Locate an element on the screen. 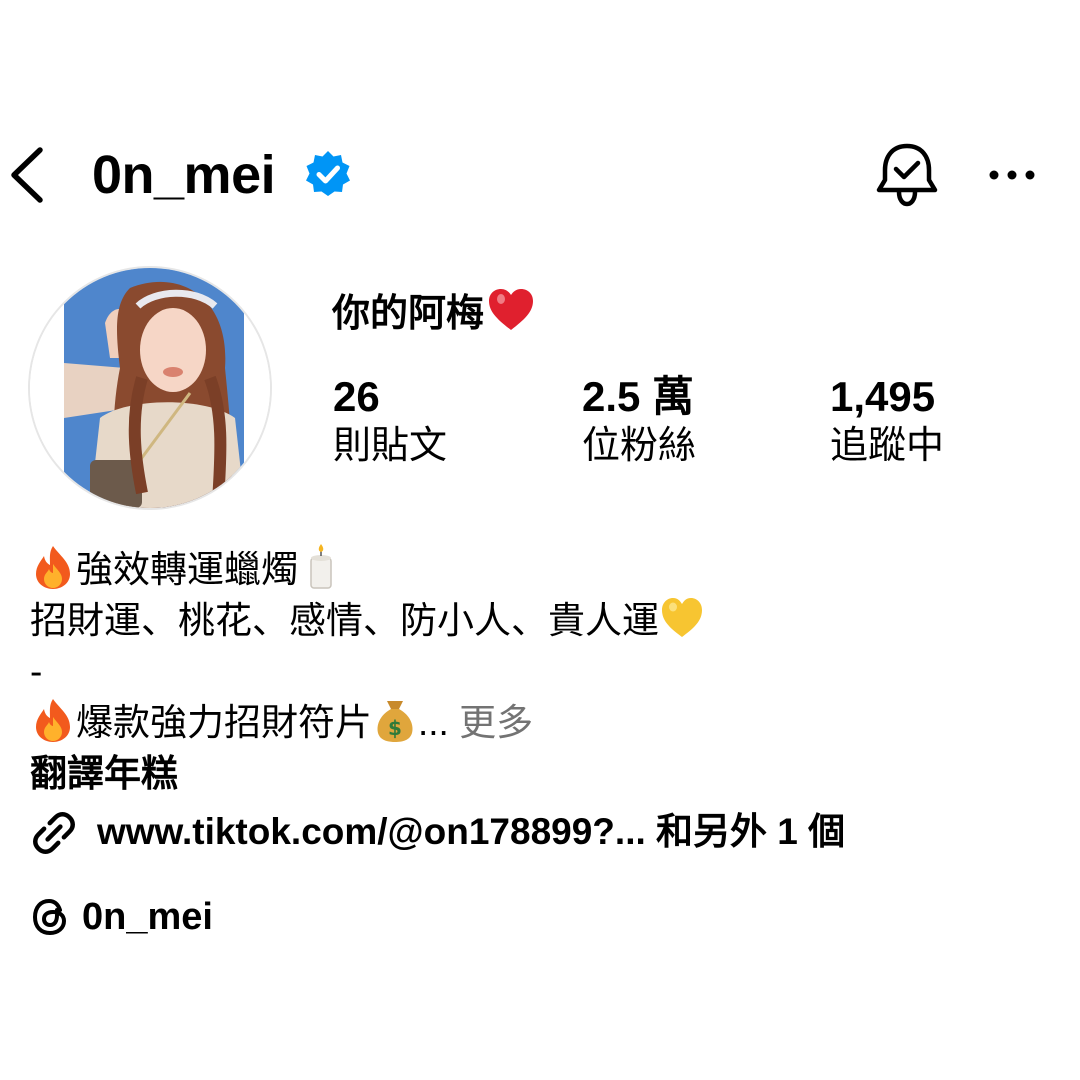 This screenshot has height=1080, width=1080. avatar-photo is located at coordinates (150, 388).